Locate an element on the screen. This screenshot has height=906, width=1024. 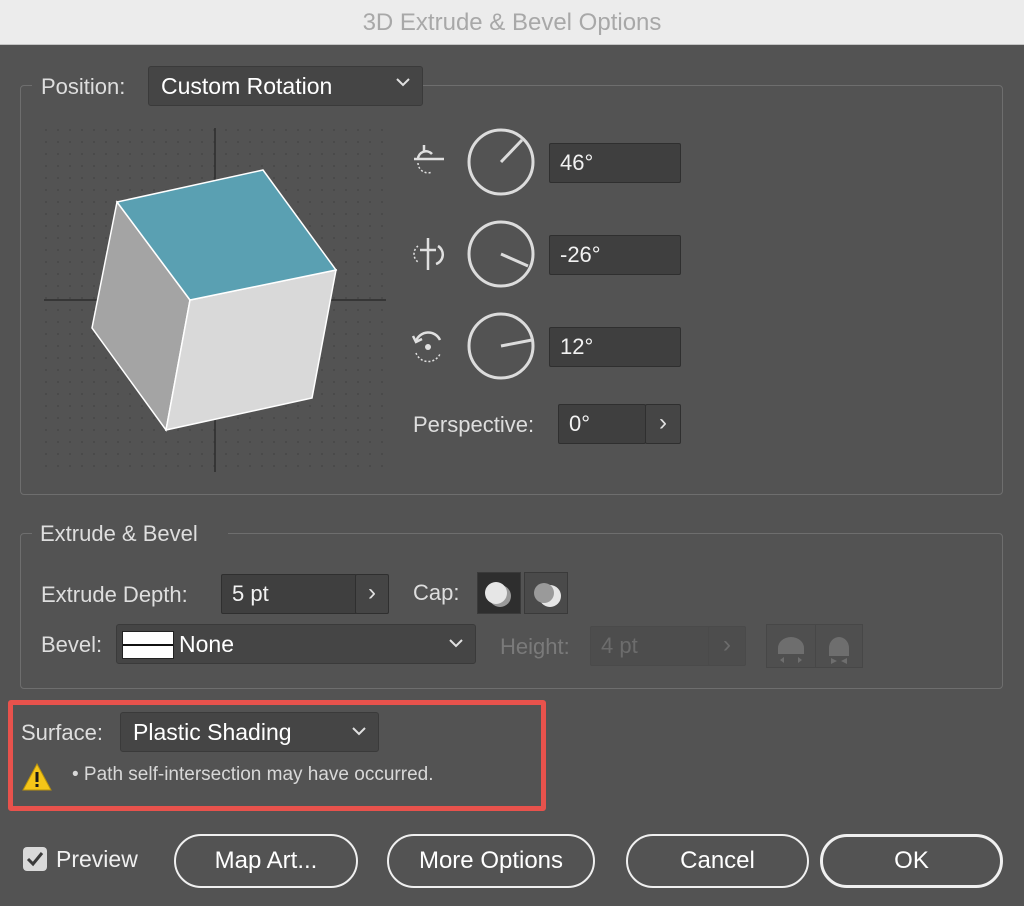
height-input: 4 pt is located at coordinates (650, 646).